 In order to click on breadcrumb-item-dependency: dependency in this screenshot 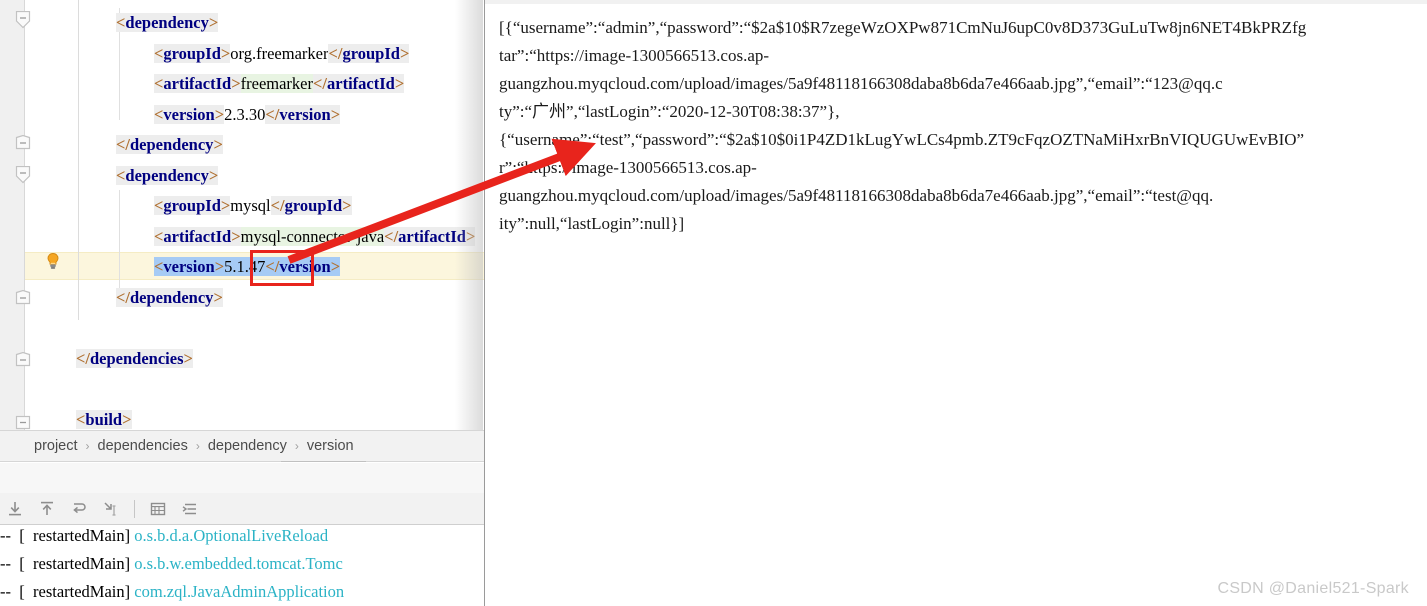, I will do `click(247, 446)`.